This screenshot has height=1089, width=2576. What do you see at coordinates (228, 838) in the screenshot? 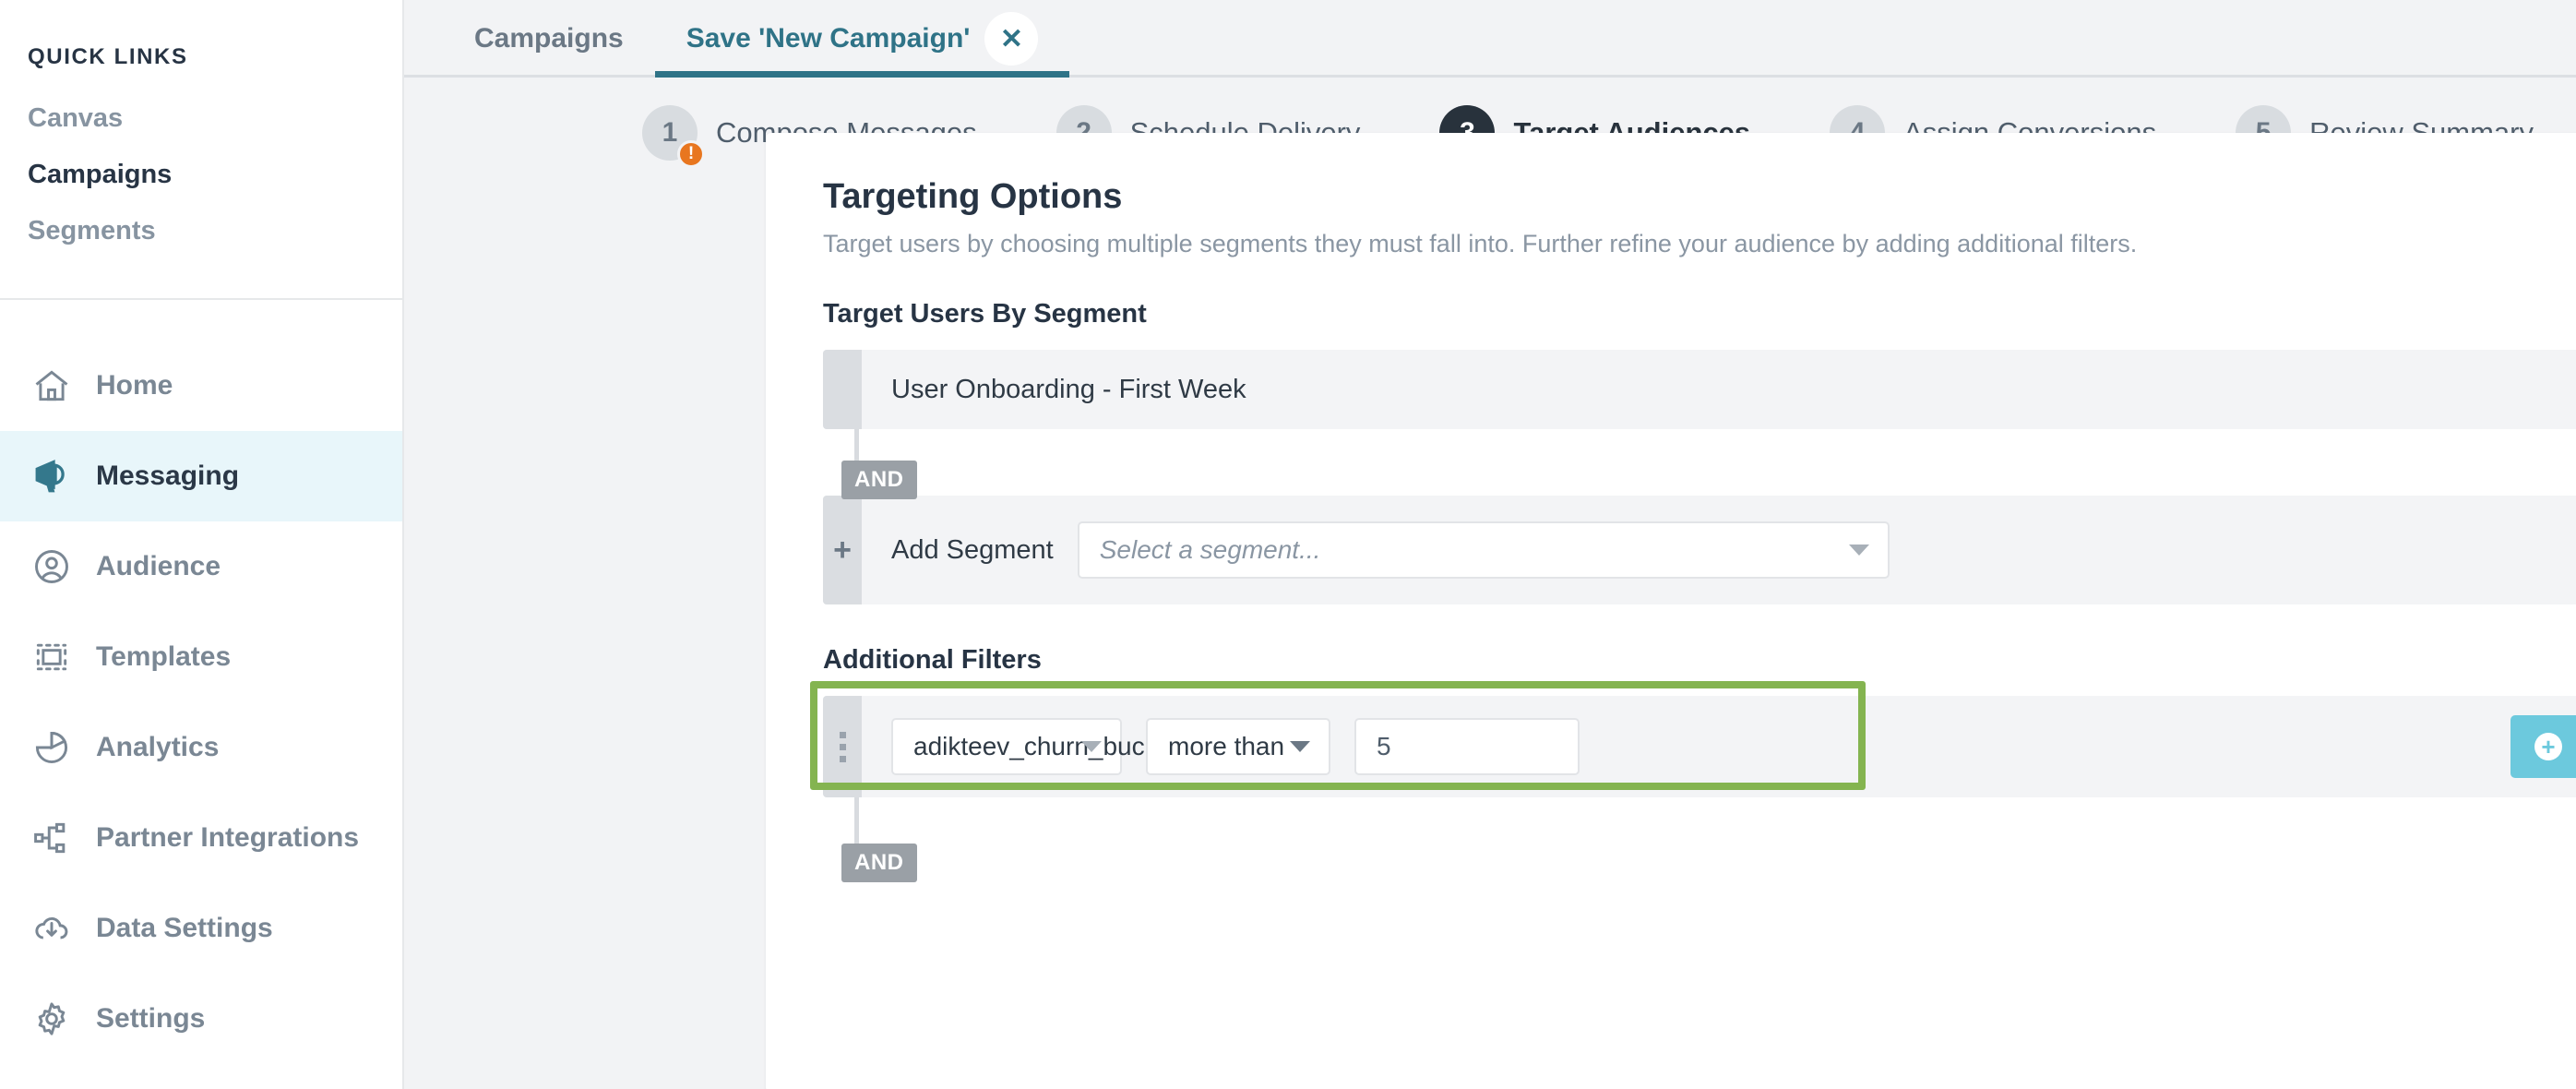
I see `sidebar-item-label: Partner Integrations` at bounding box center [228, 838].